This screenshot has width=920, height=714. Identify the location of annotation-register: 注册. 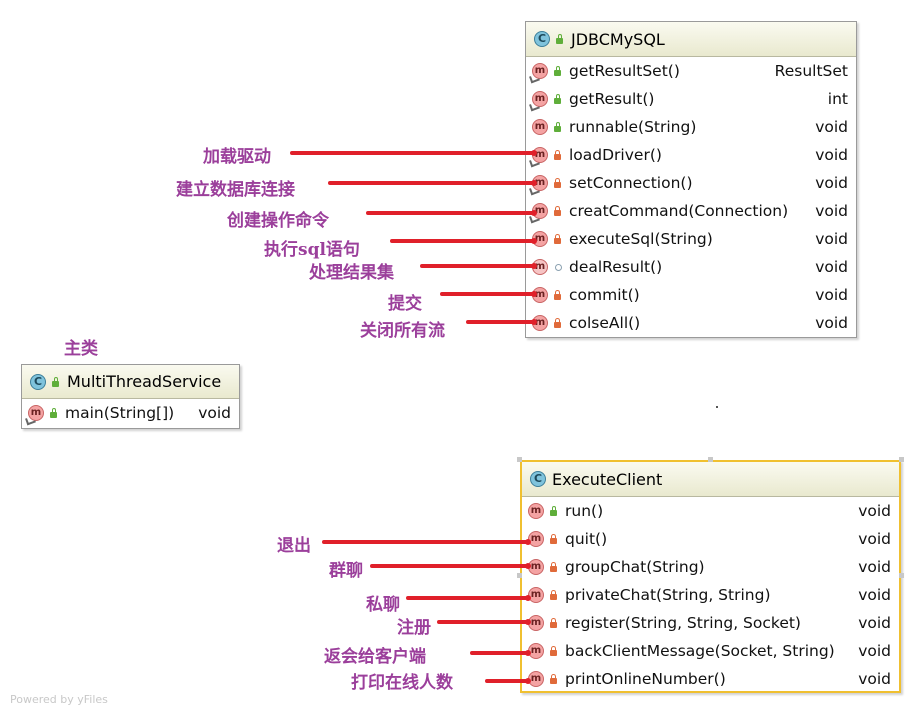
(414, 628).